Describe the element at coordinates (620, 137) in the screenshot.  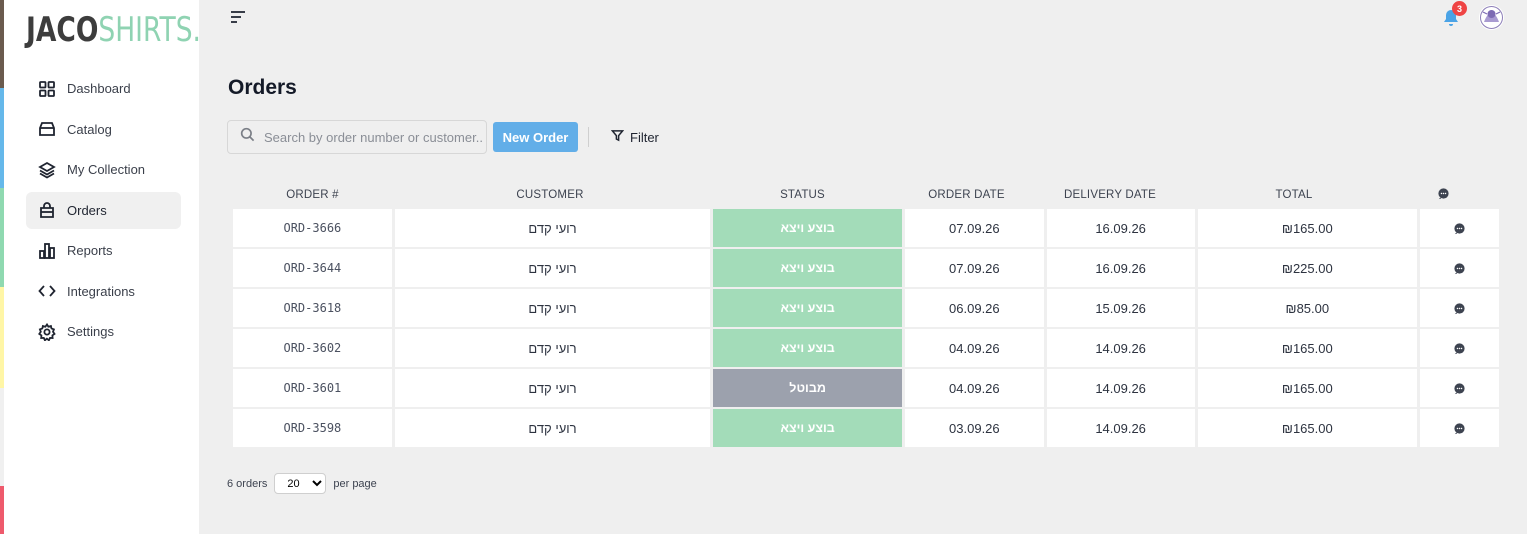
I see `filter-icon` at that location.